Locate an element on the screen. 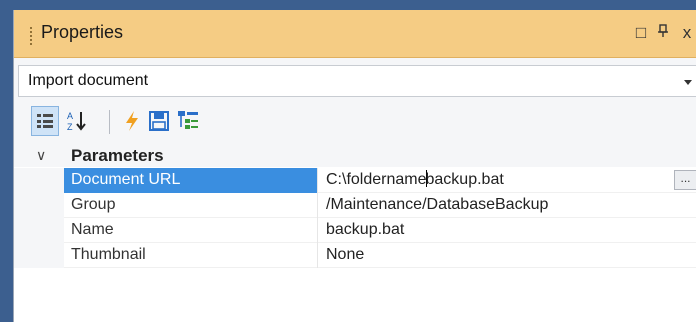  save-button is located at coordinates (159, 121).